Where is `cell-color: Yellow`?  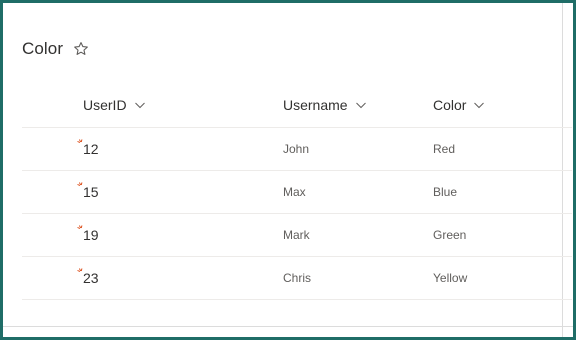
cell-color: Yellow is located at coordinates (450, 278).